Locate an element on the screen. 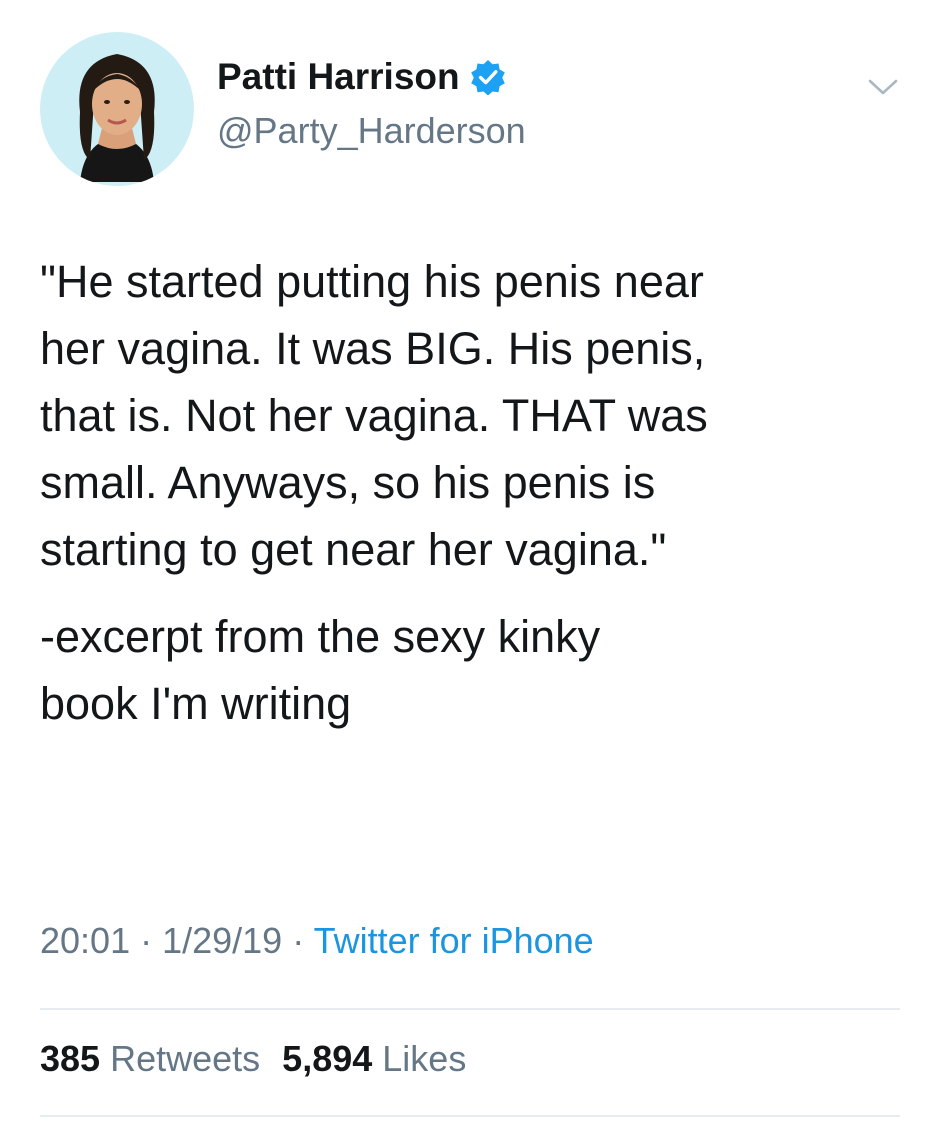 This screenshot has width=940, height=1125. avatar-image is located at coordinates (117, 109).